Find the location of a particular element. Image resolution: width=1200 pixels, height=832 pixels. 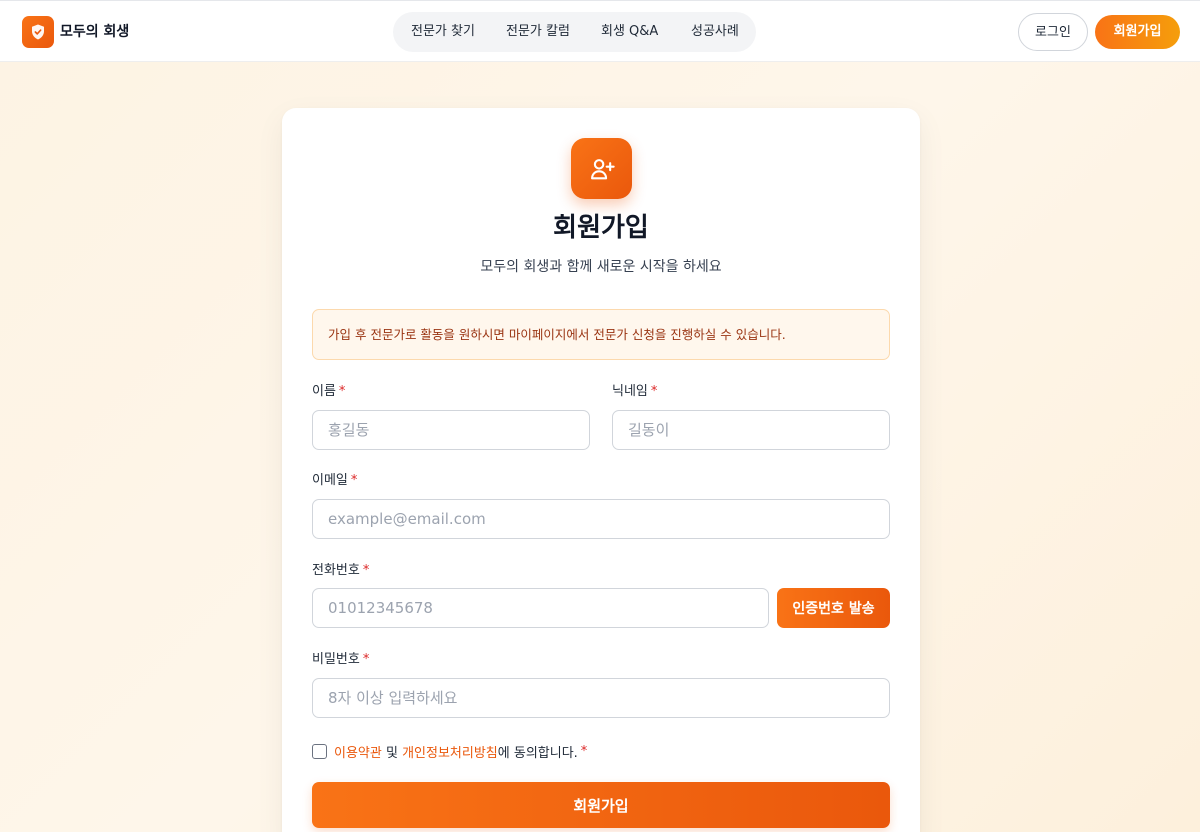

nav-item-qna: 회생 Q&A is located at coordinates (629, 32).